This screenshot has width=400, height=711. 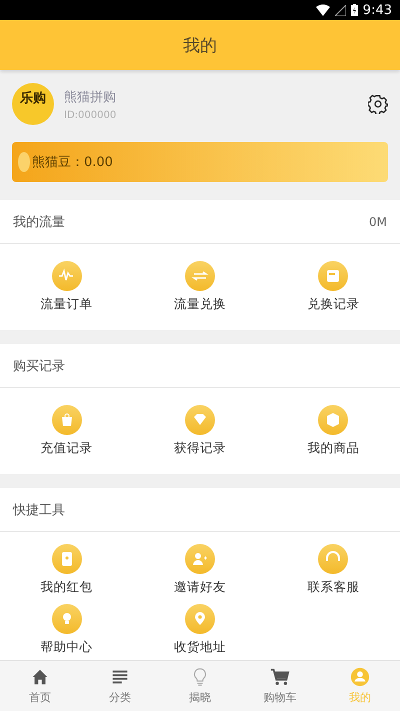 What do you see at coordinates (200, 448) in the screenshot?
I see `shortcut-label: 获得记录` at bounding box center [200, 448].